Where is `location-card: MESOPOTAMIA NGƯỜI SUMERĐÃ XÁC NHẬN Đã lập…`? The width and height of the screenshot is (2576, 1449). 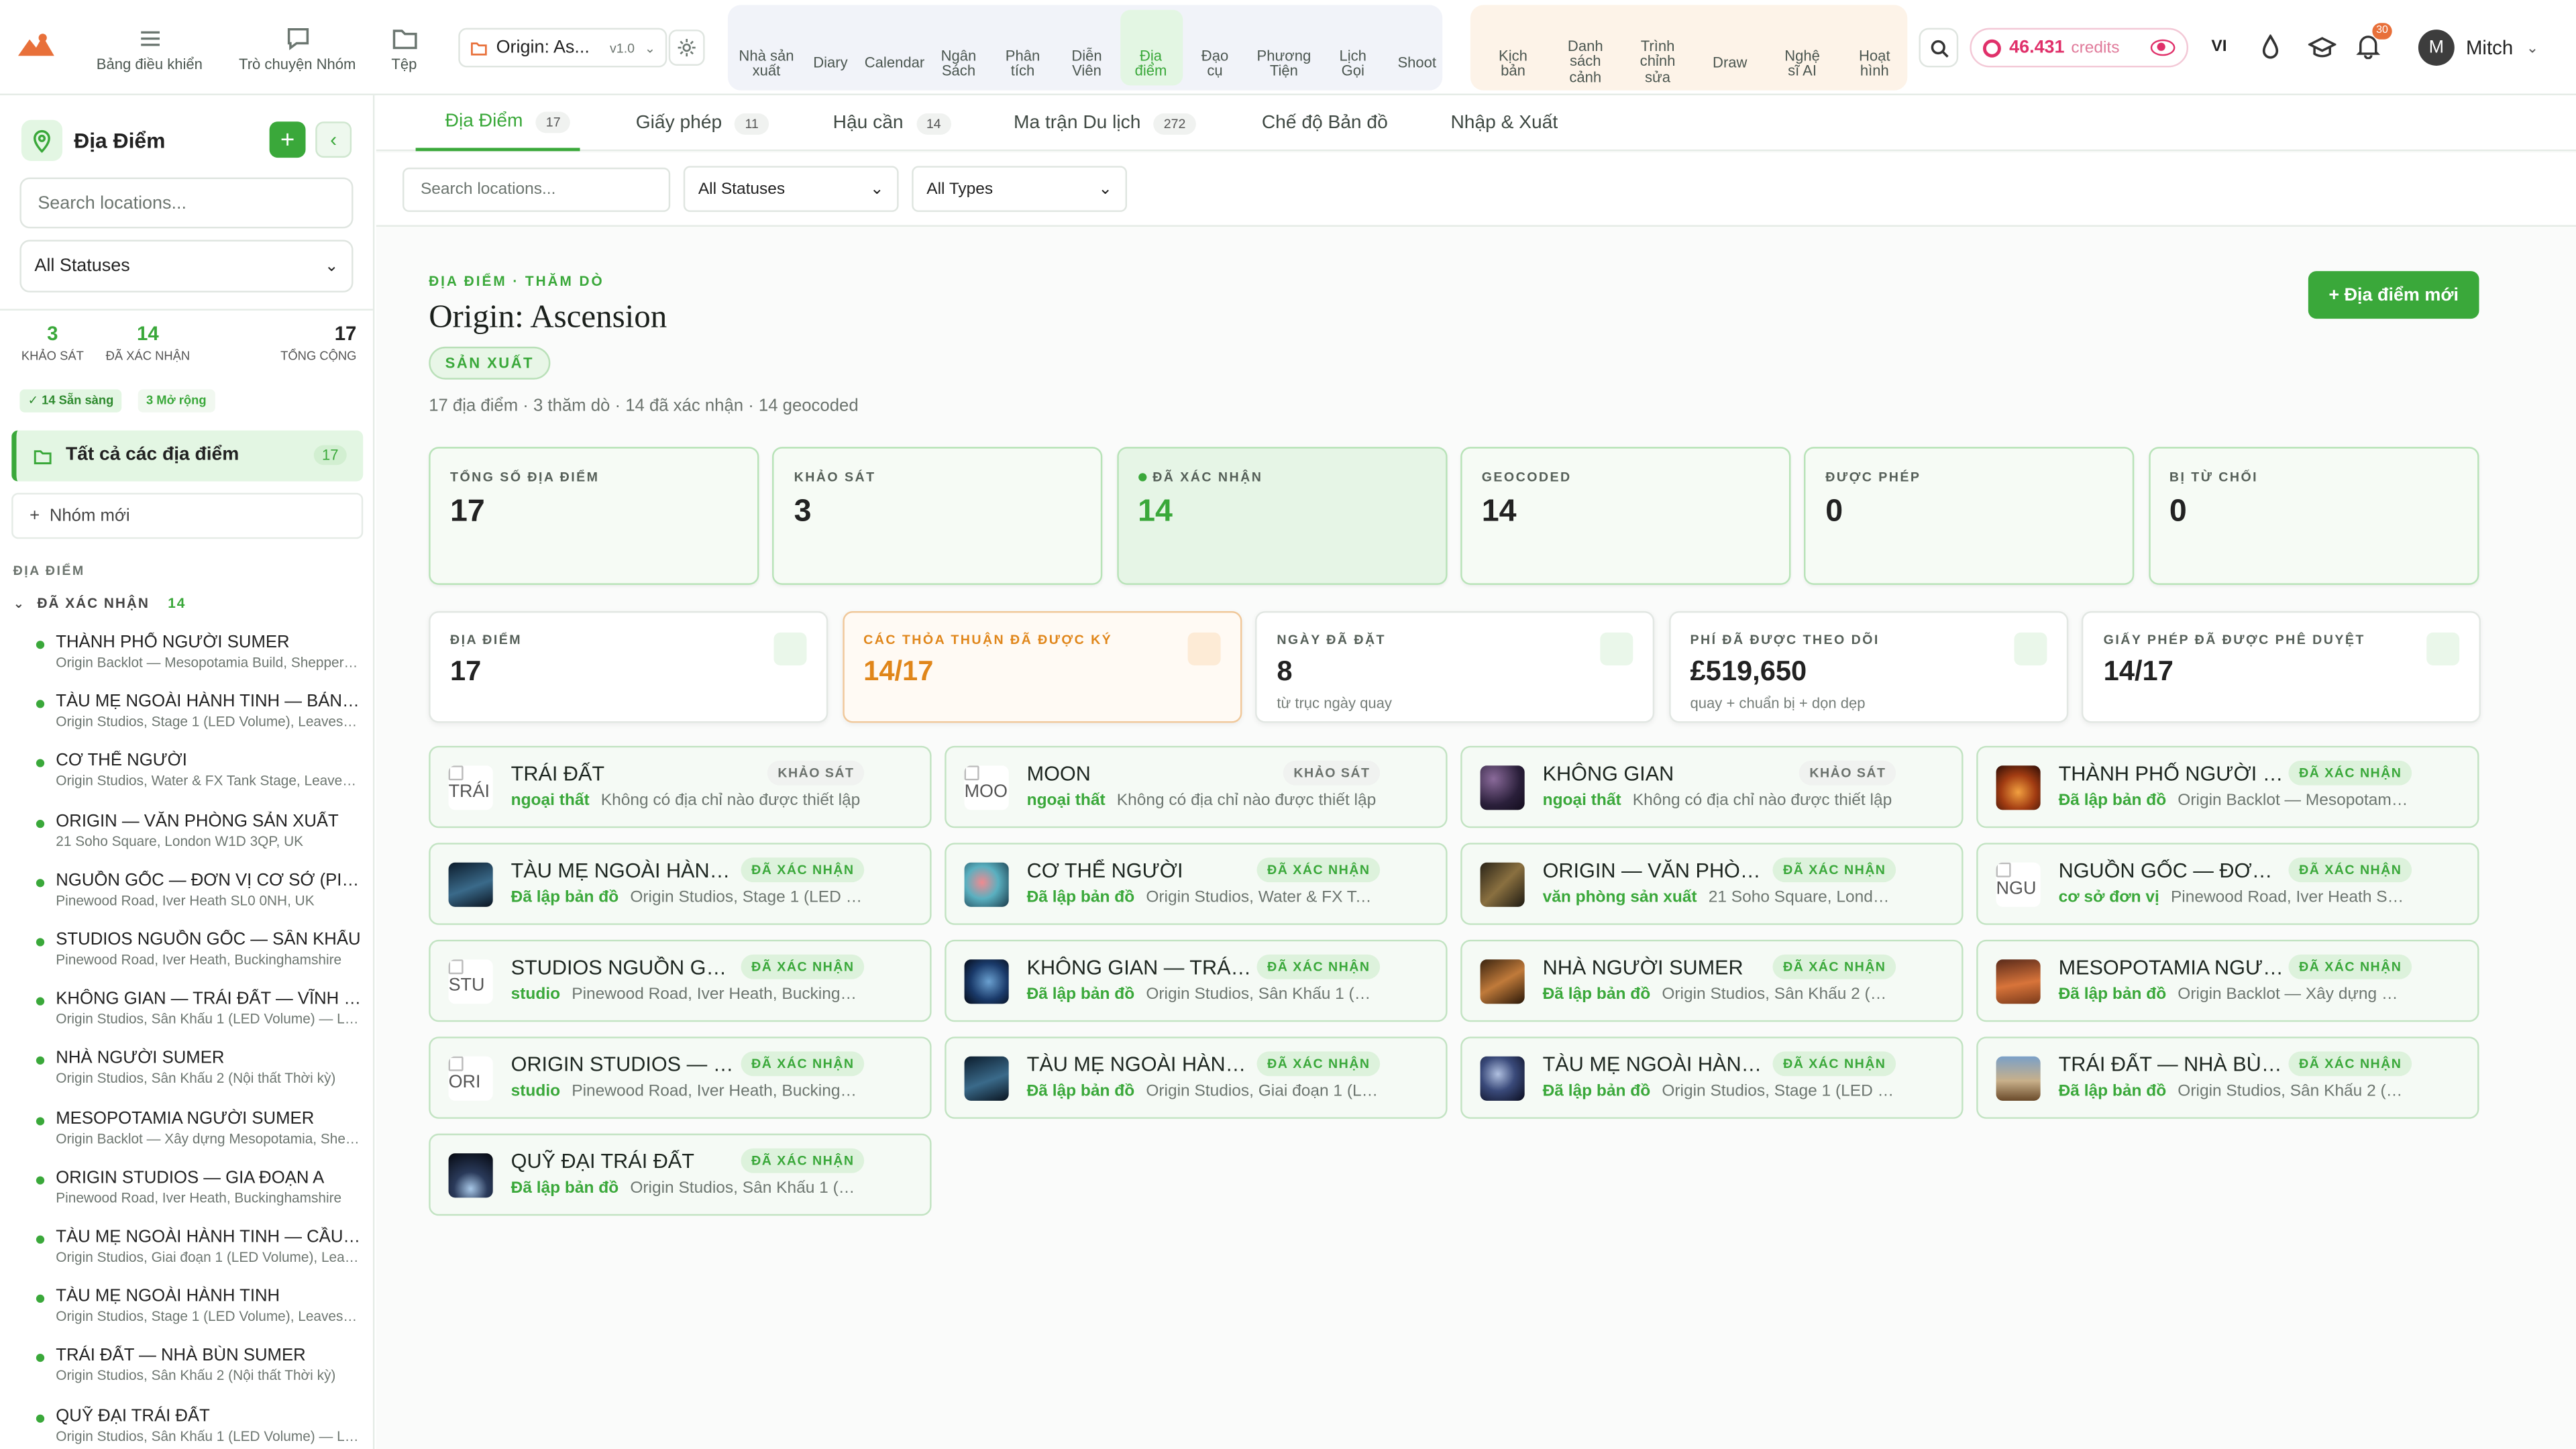 location-card: MESOPOTAMIA NGƯỜI SUMERĐÃ XÁC NHẬN Đã lập… is located at coordinates (2227, 980).